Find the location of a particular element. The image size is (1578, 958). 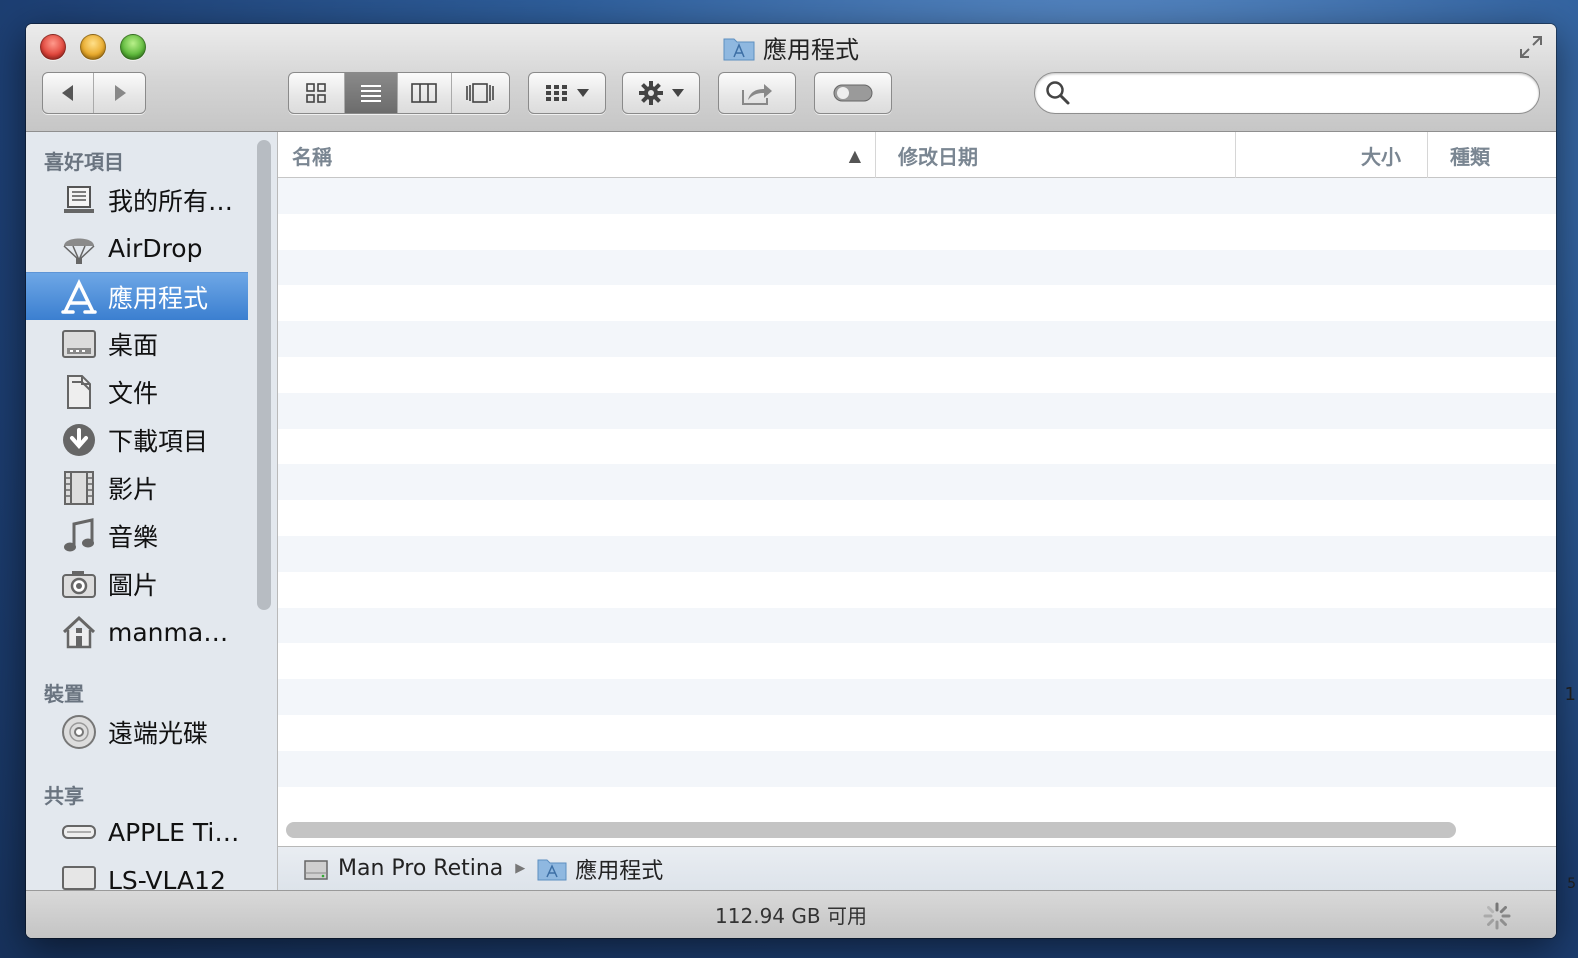

coverflow-view-icon is located at coordinates (480, 93).